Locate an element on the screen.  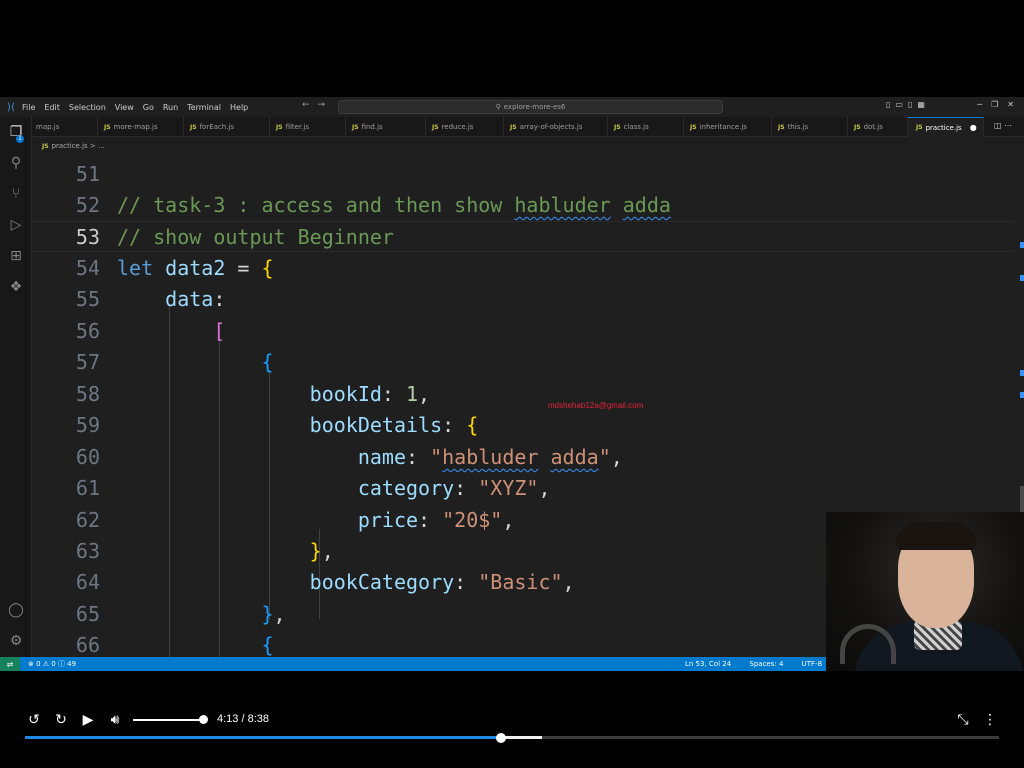
figma-icon: ❖ is located at coordinates (16, 287).